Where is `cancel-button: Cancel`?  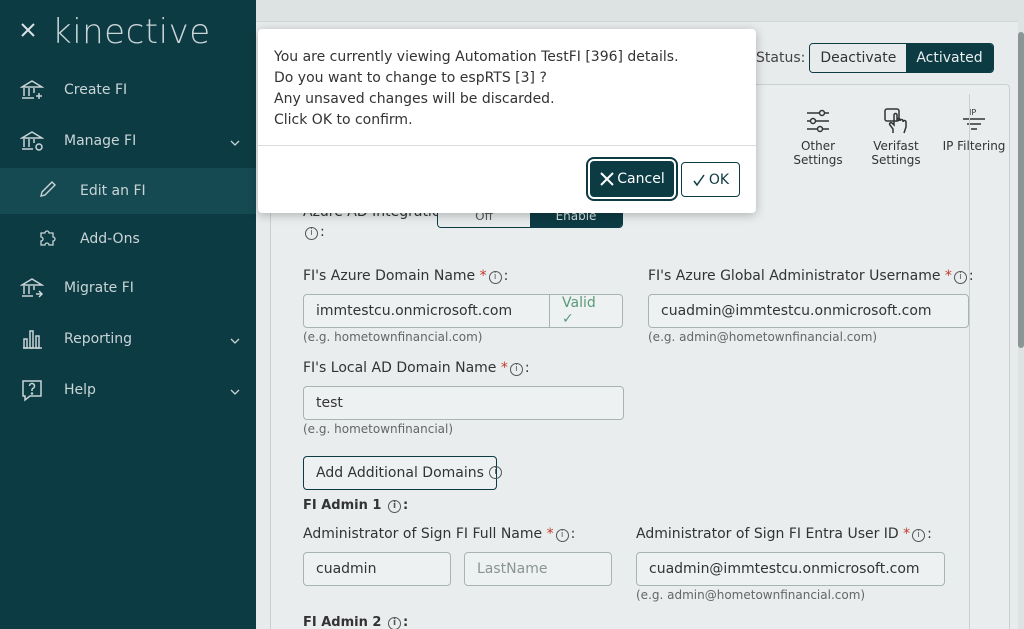 cancel-button: Cancel is located at coordinates (632, 179).